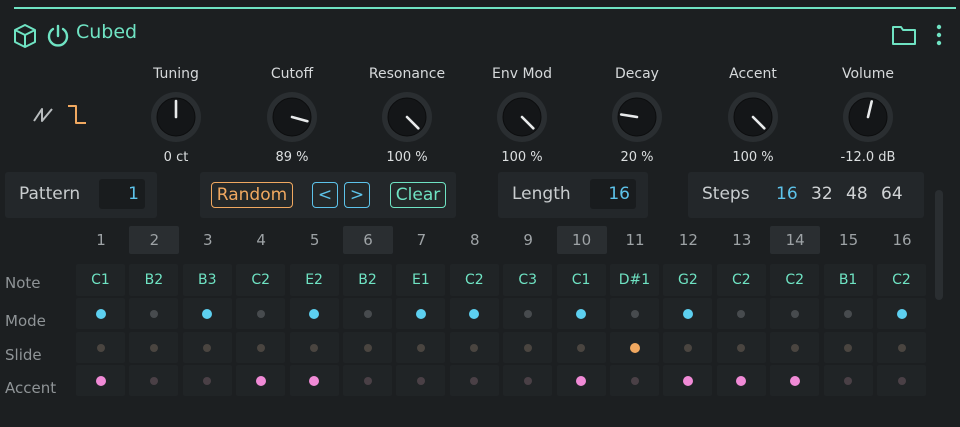 This screenshot has height=427, width=960. What do you see at coordinates (122, 194) in the screenshot?
I see `pattern-number-field: 1` at bounding box center [122, 194].